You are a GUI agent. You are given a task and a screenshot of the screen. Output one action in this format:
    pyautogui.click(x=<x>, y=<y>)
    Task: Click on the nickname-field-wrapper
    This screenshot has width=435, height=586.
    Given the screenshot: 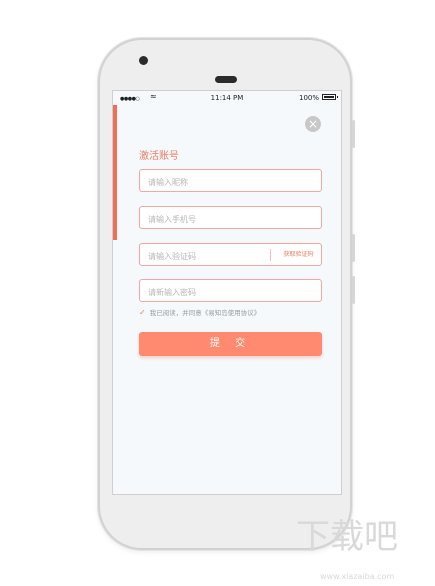 What is the action you would take?
    pyautogui.click(x=230, y=181)
    